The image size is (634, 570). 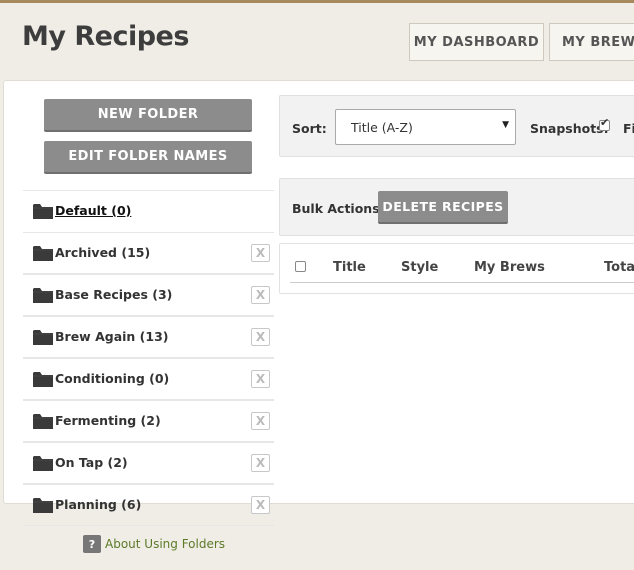 What do you see at coordinates (148, 115) in the screenshot?
I see `new-folder-button: NEW FOLDER` at bounding box center [148, 115].